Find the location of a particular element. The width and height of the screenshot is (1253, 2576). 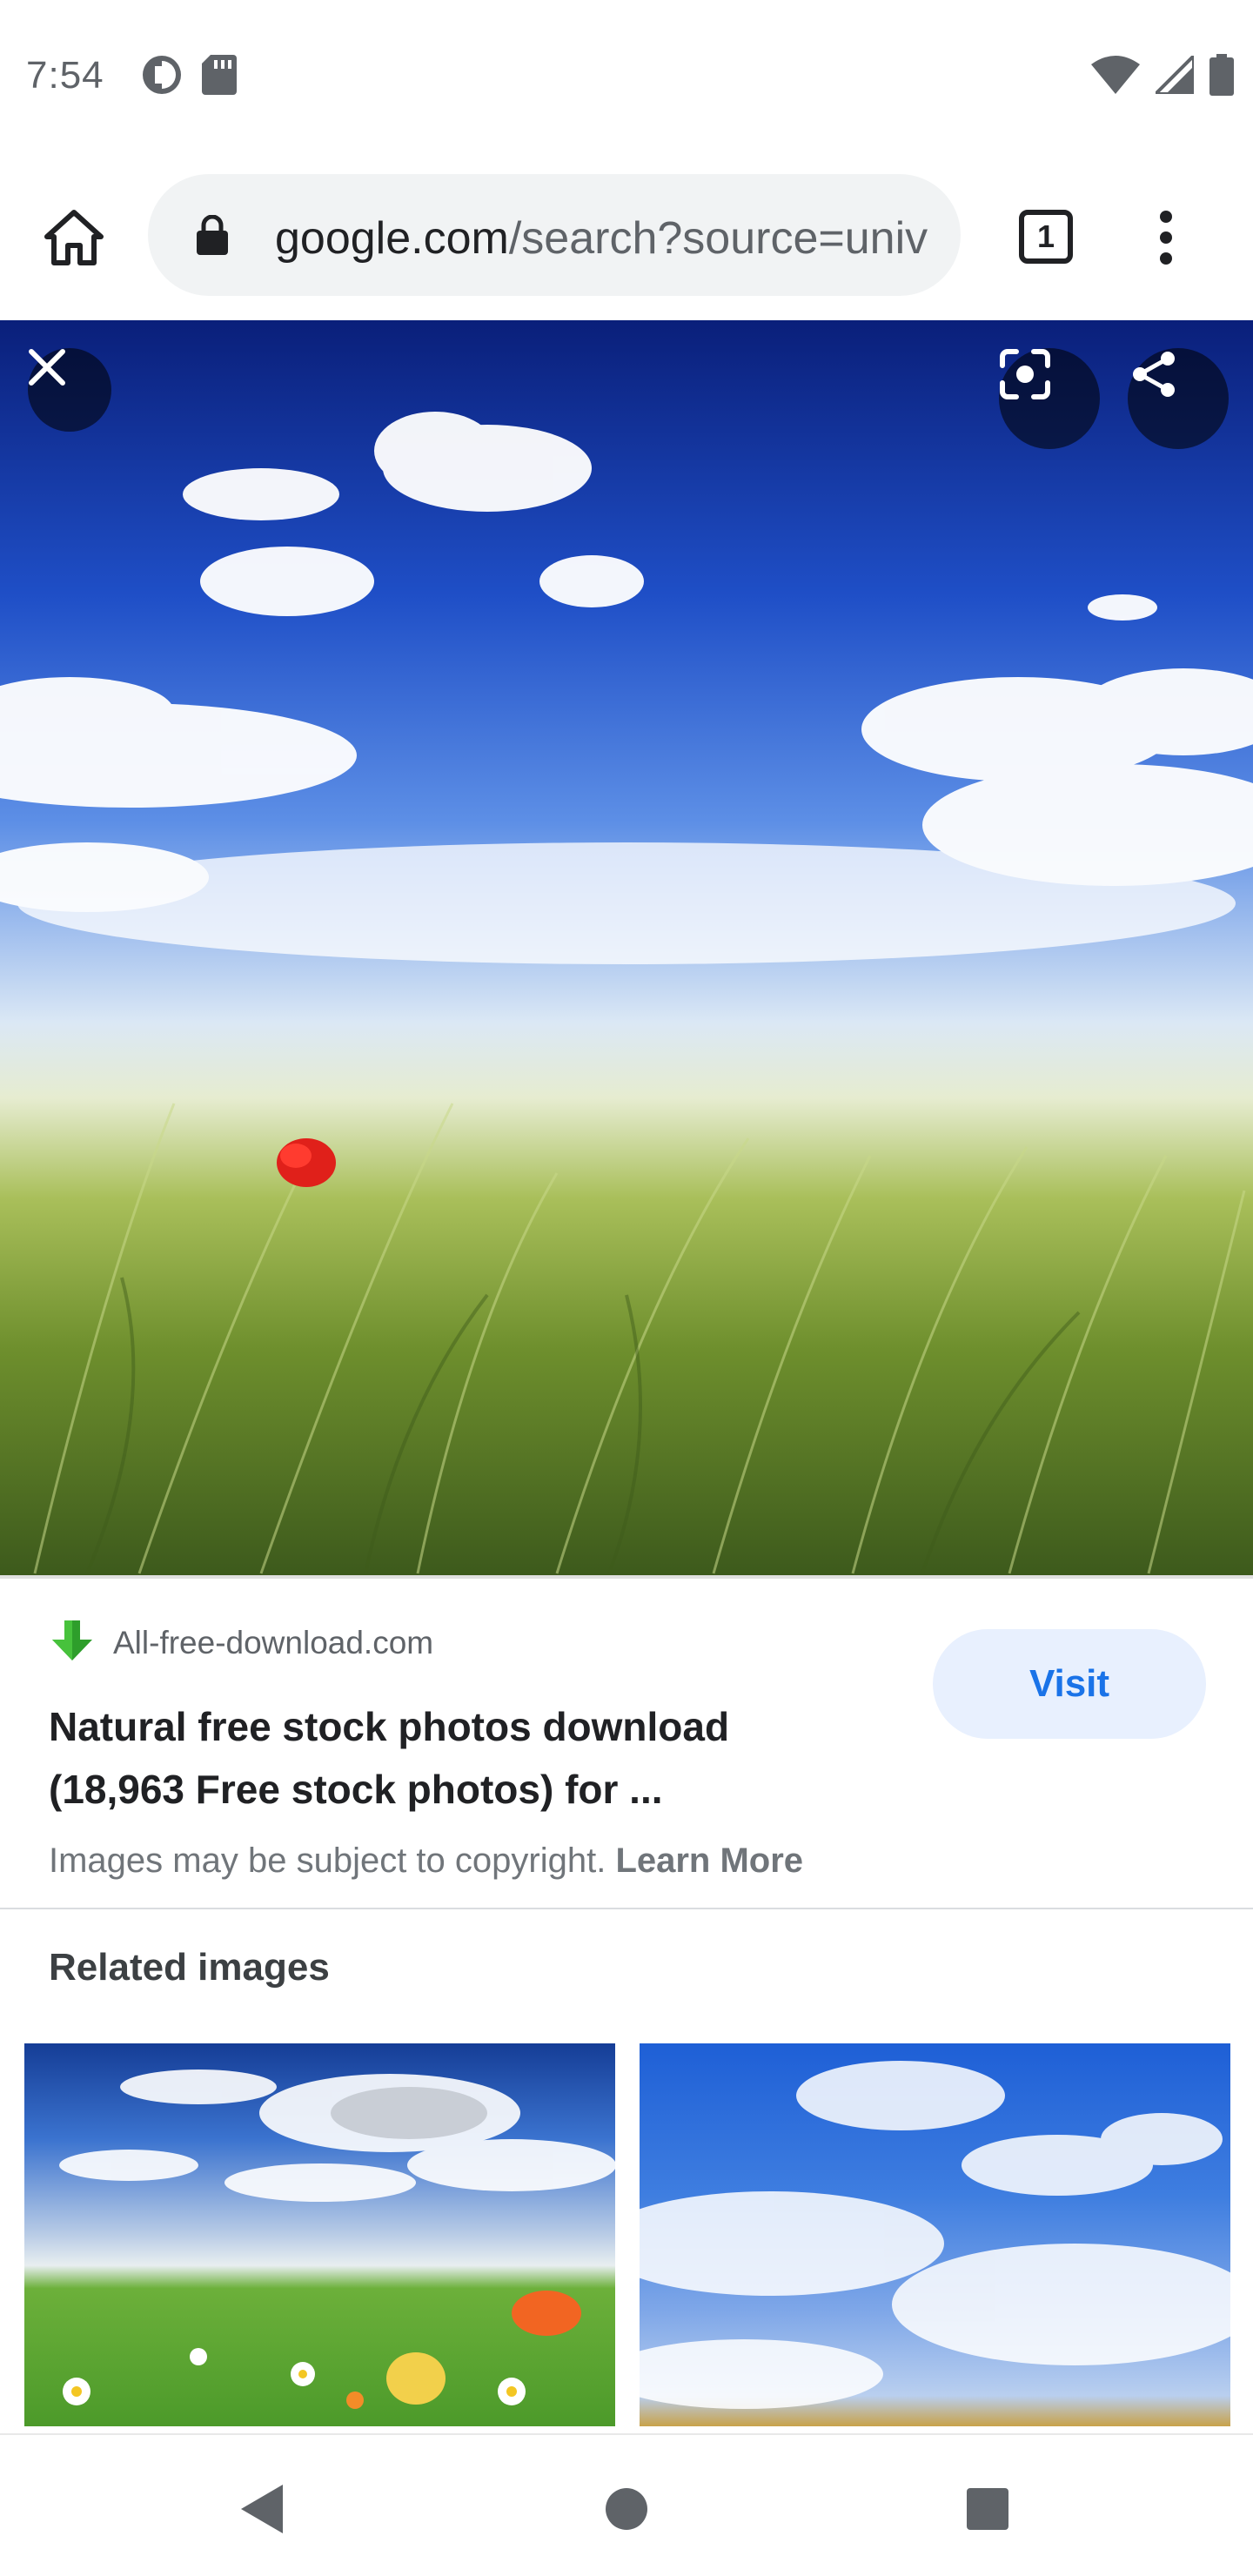

visit-button: Visit is located at coordinates (1069, 1684).